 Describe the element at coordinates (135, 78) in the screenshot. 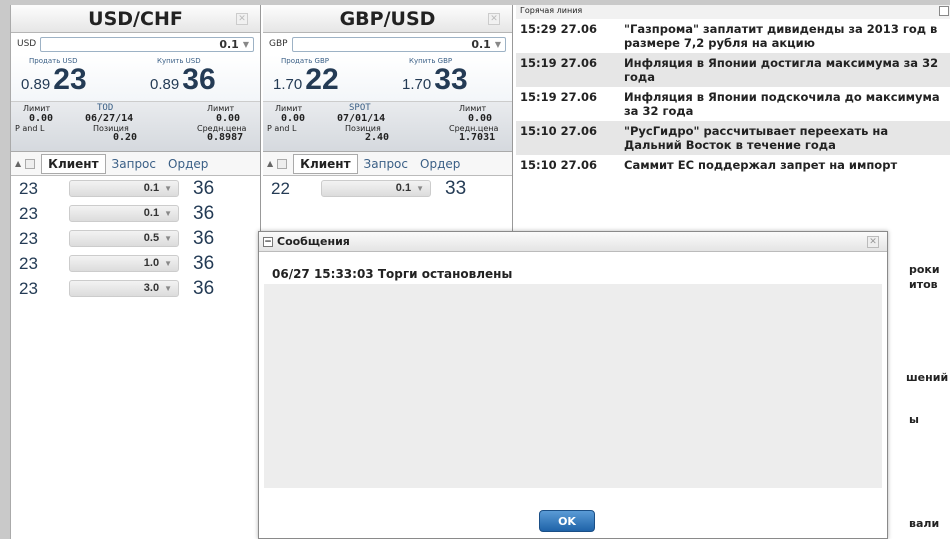

I see `quote-box: Продать USD Купить USD 0.89 23 0.89 36` at that location.